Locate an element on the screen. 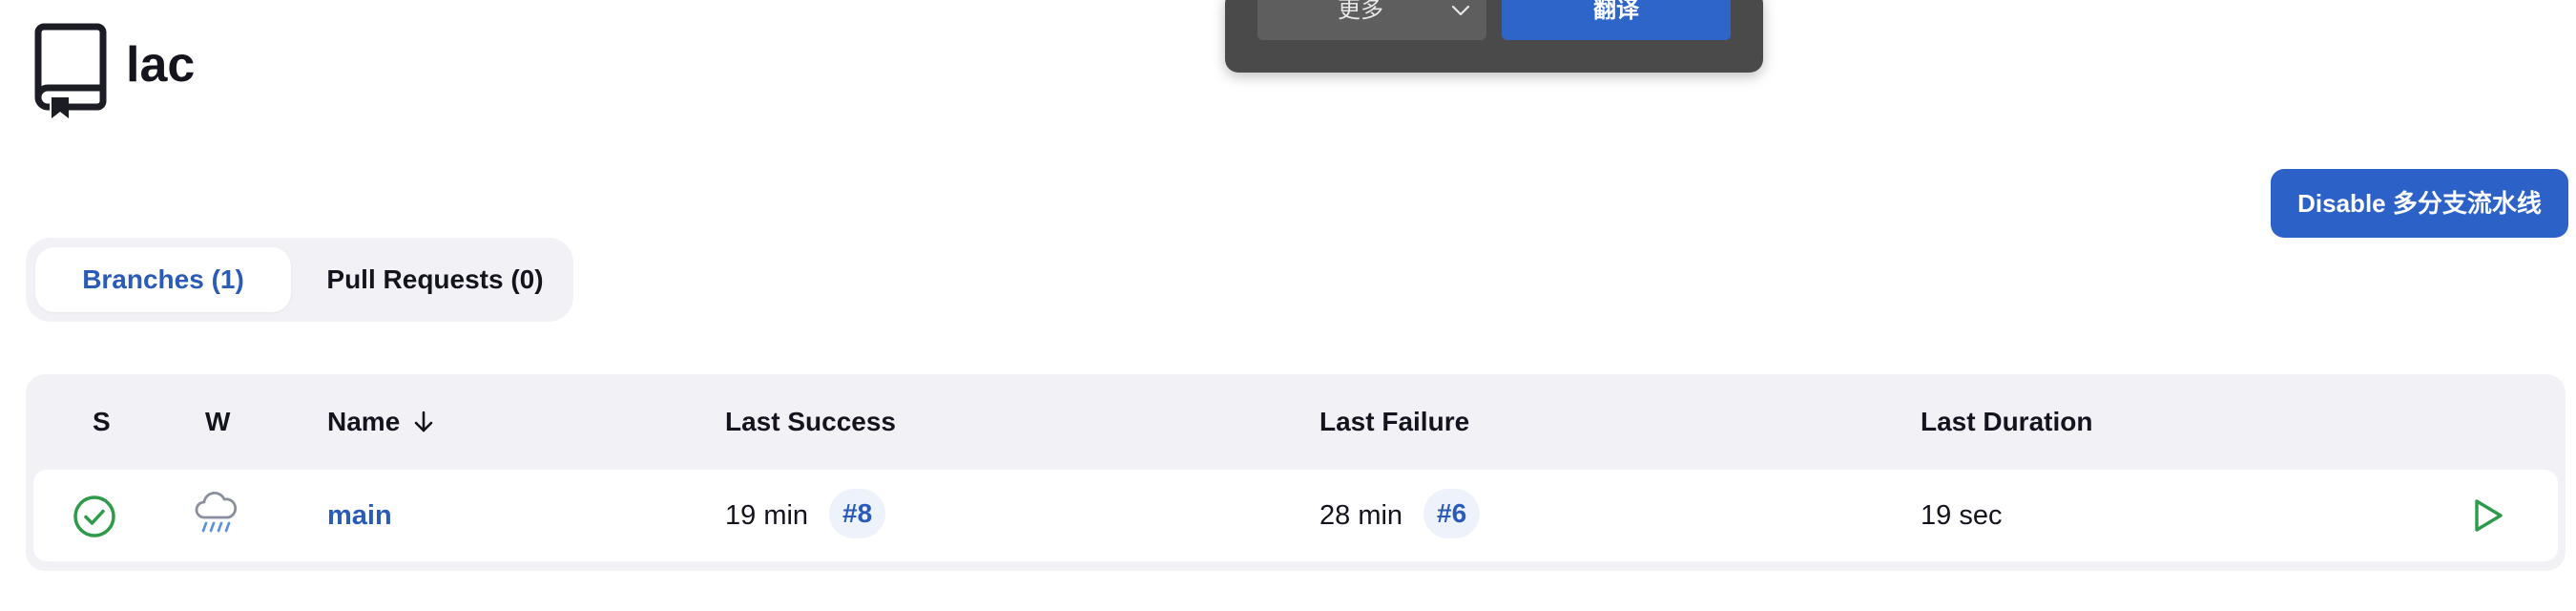  rain-cloud-icon is located at coordinates (216, 512).